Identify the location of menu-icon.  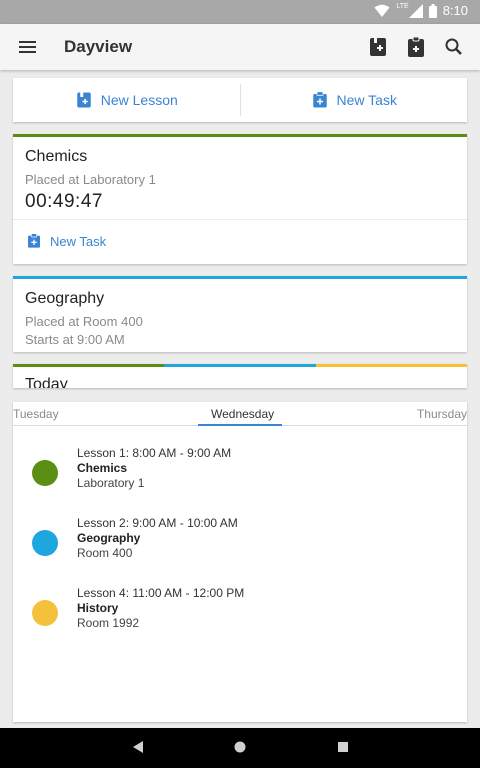
(28, 47).